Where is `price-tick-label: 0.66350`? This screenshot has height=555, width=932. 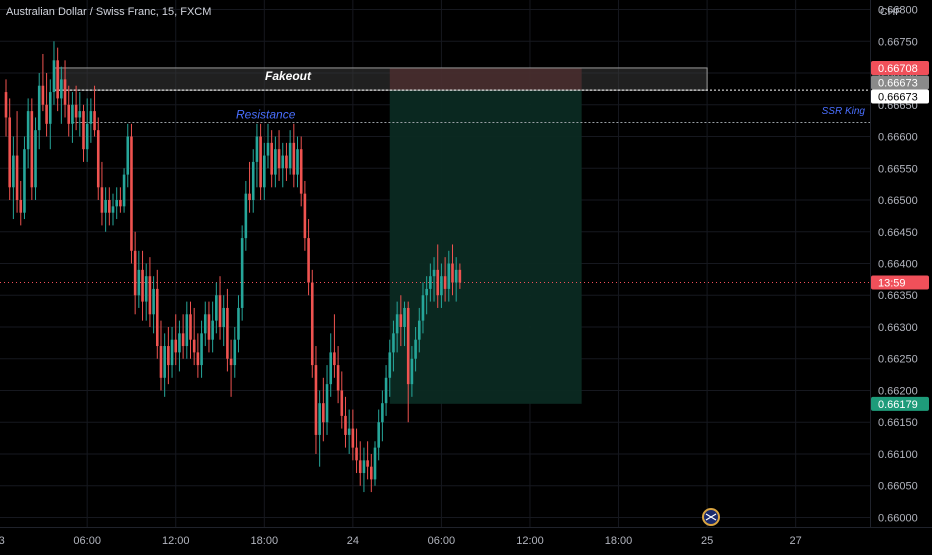
price-tick-label: 0.66350 is located at coordinates (898, 296).